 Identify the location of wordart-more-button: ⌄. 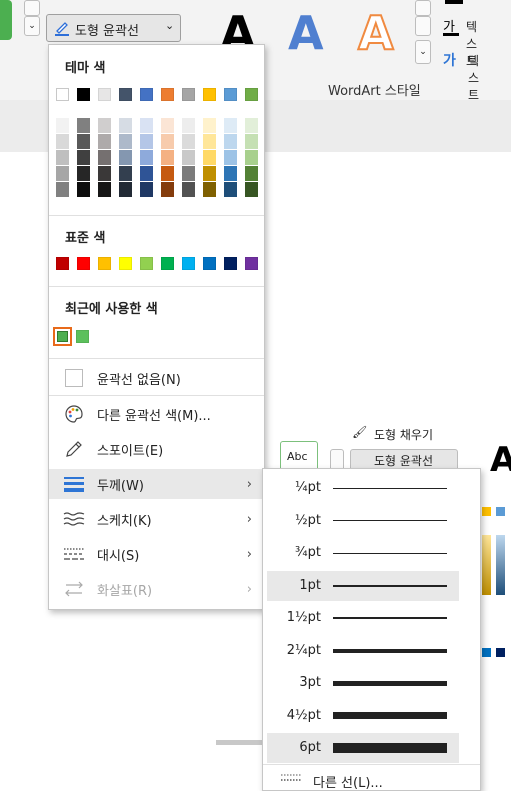
(423, 52).